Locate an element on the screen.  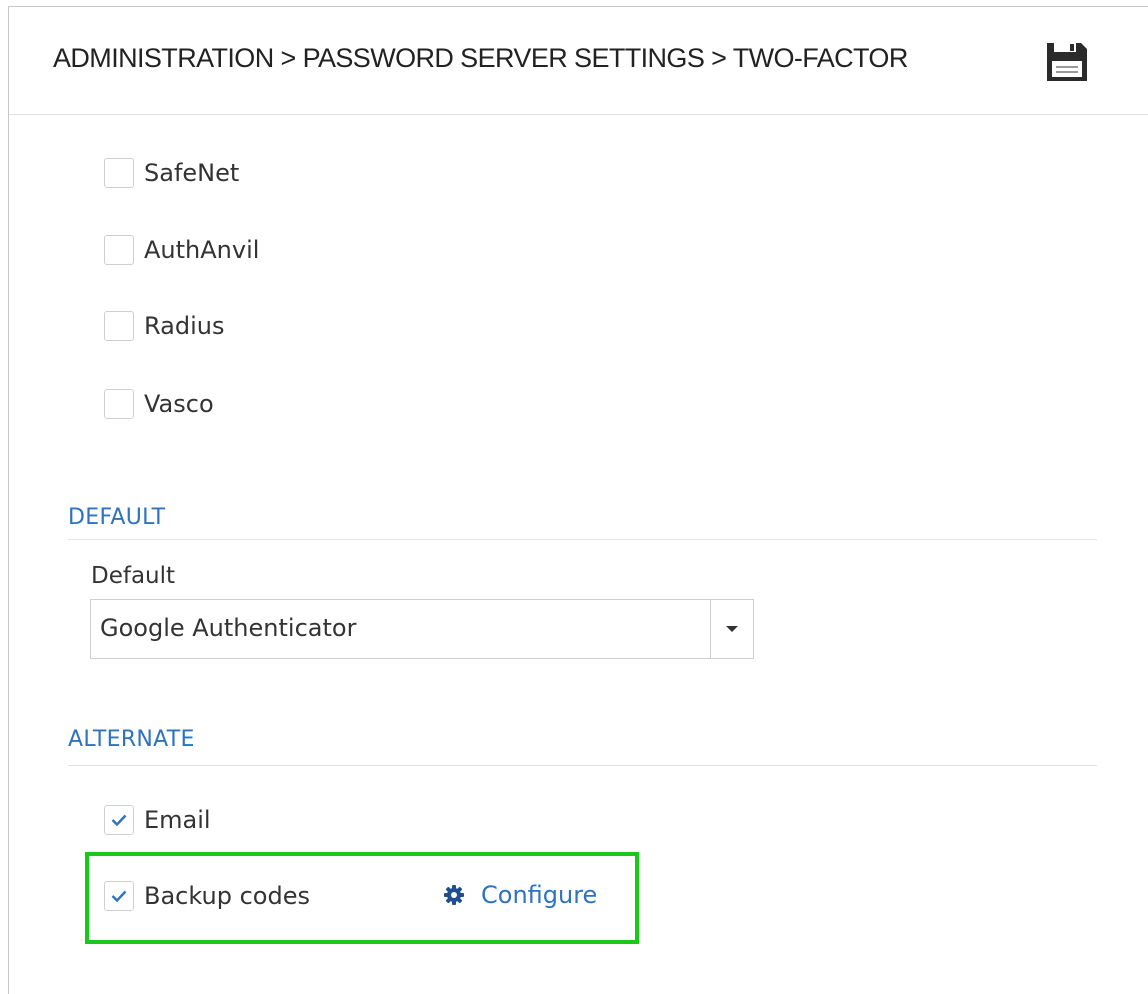
alternate-item-backup-codes: Backup codes is located at coordinates (207, 896).